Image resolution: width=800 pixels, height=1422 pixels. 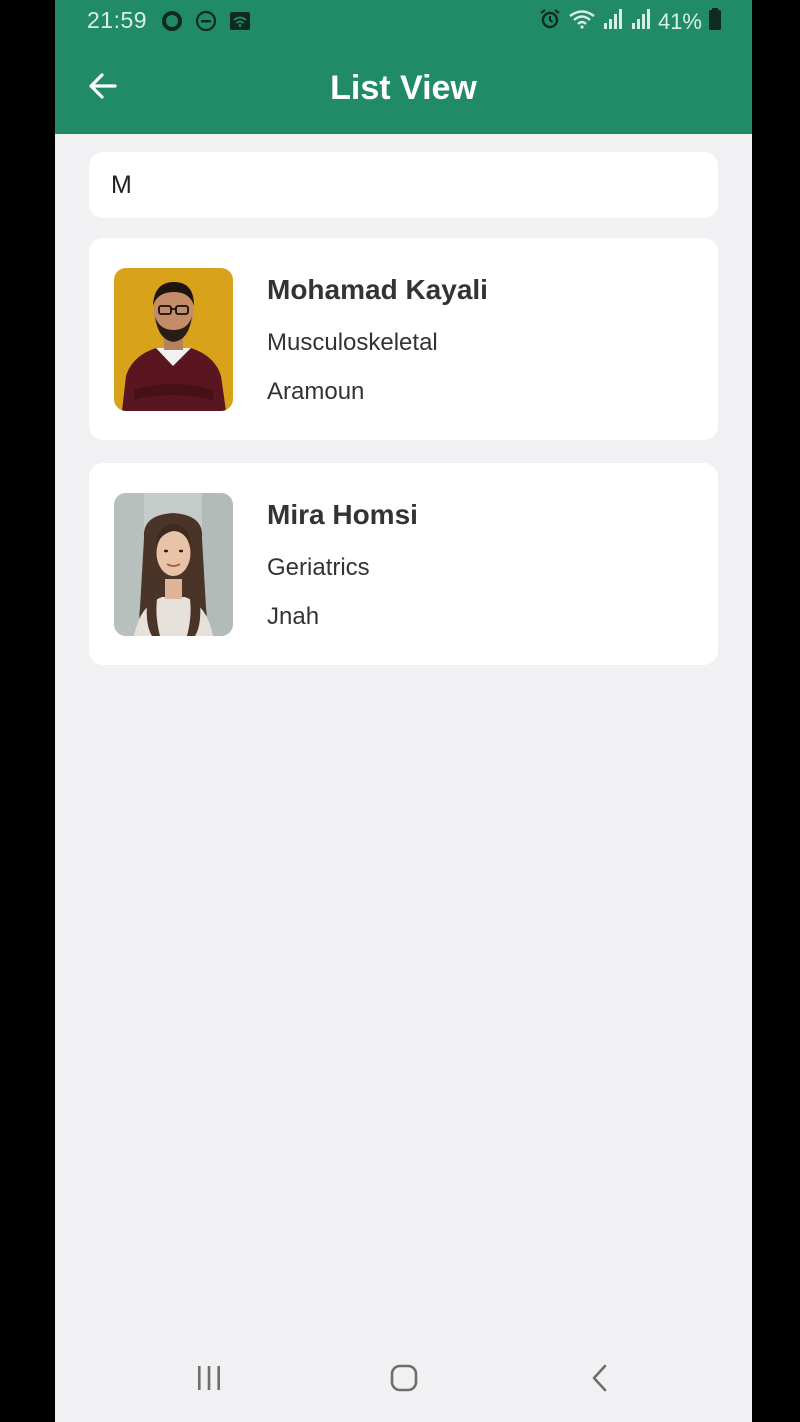 I want to click on status-bar: 21:59 41%, so click(x=403, y=21).